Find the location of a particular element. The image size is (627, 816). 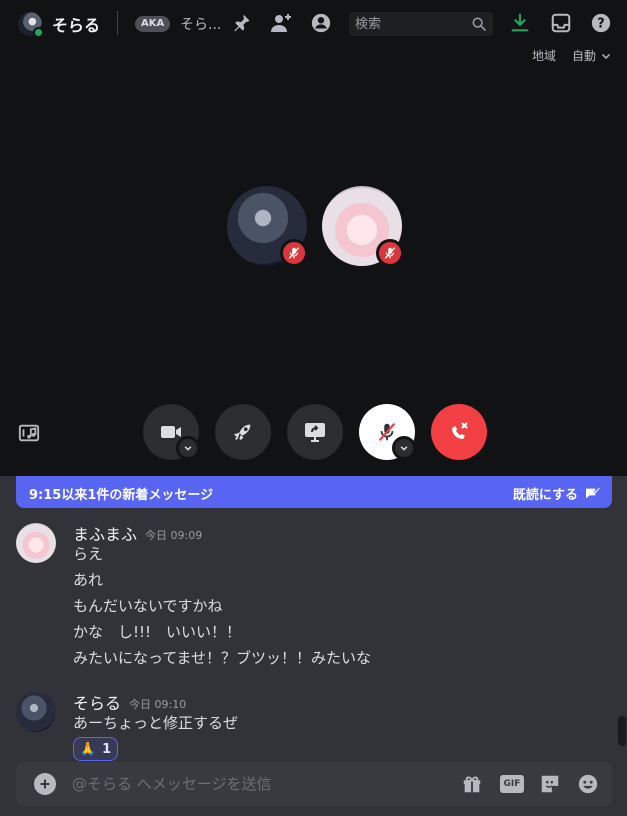

message-author: まふまふ is located at coordinates (105, 533).